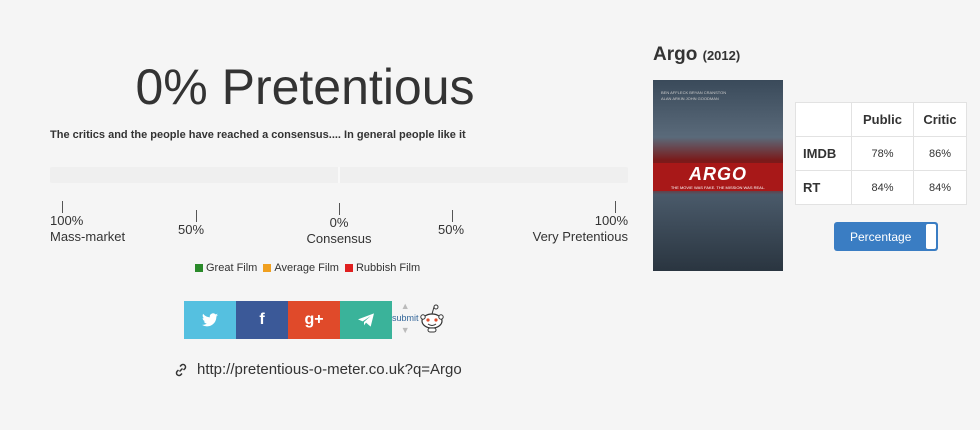 The image size is (980, 430). I want to click on ratings-header-public: Public, so click(882, 119).